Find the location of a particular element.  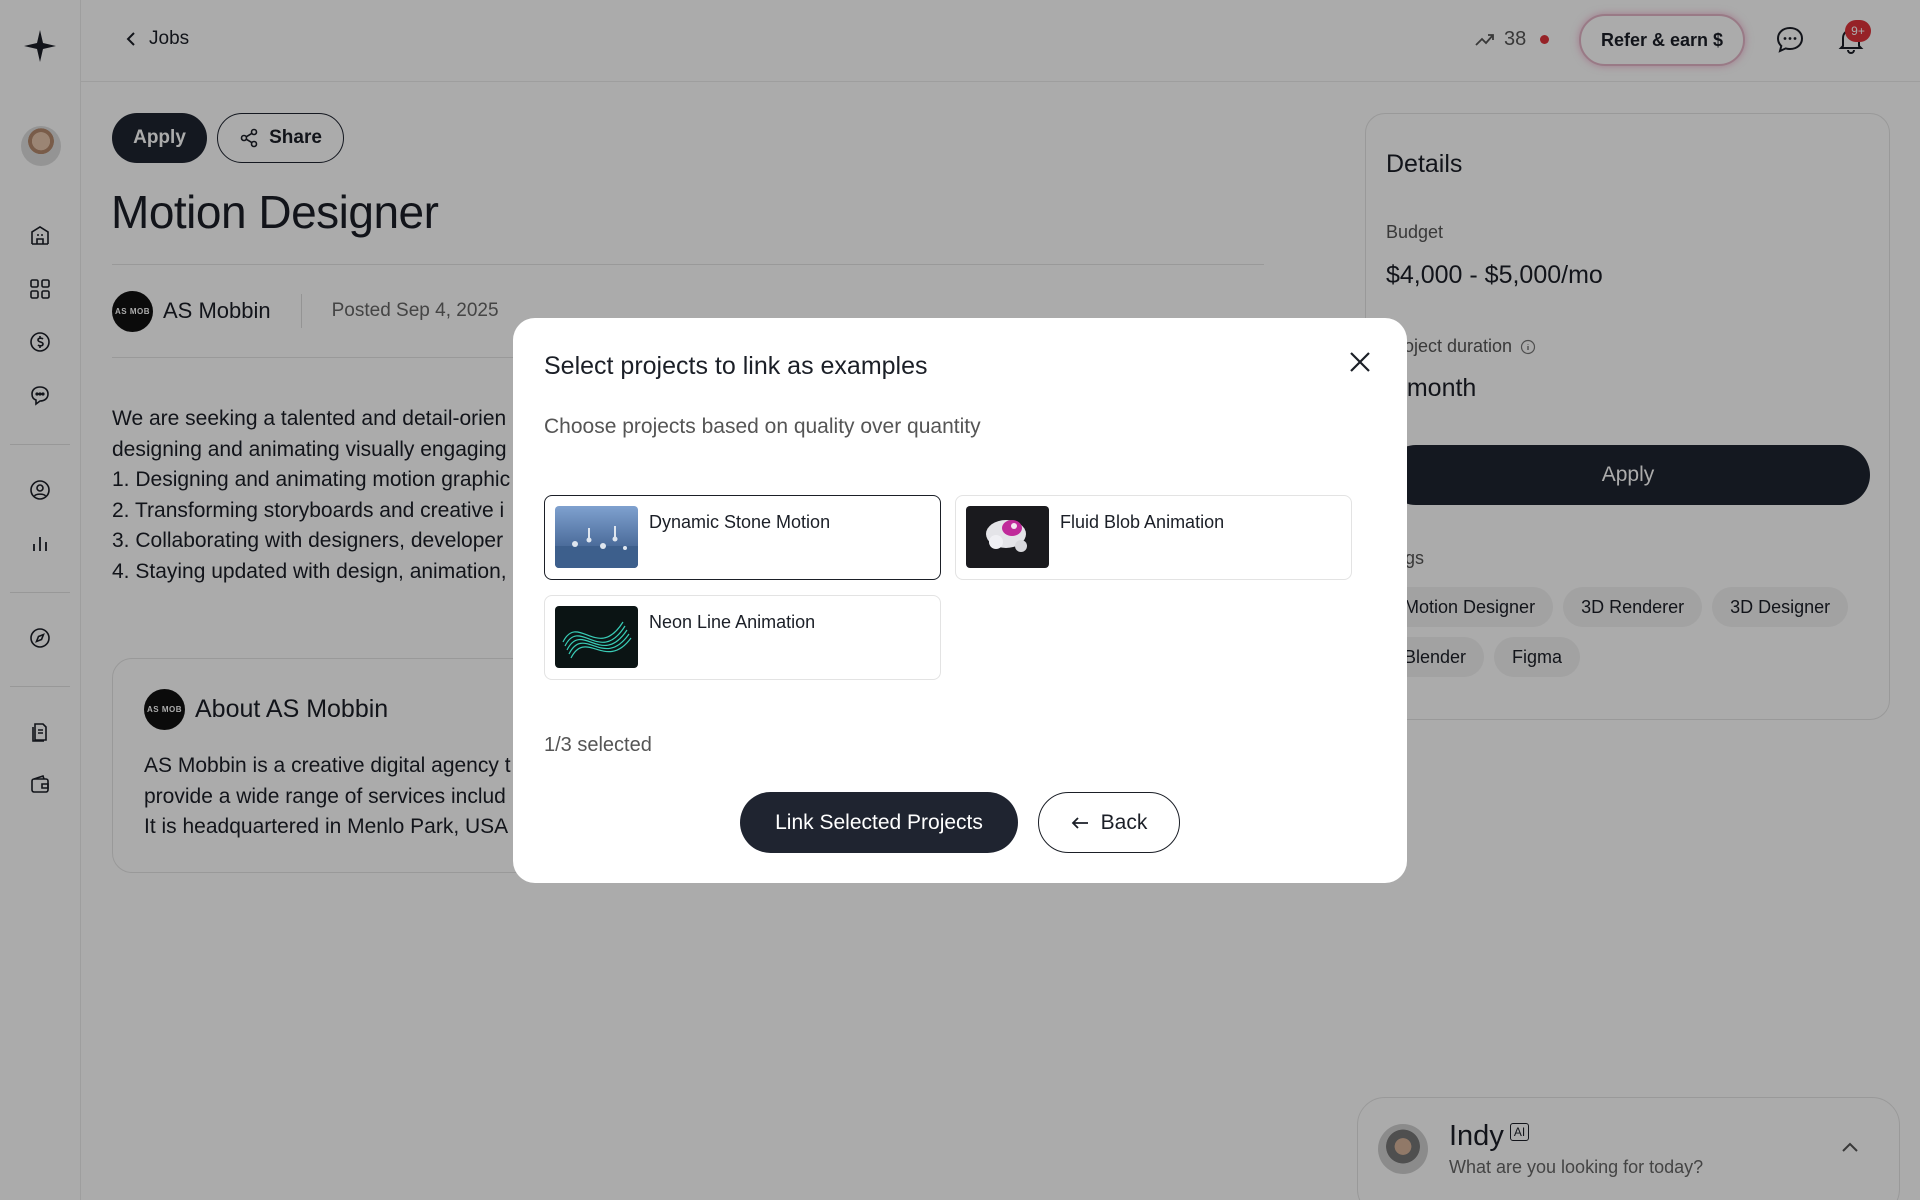

project-card-neon-line-animation: Neon Line Animation is located at coordinates (742, 637).